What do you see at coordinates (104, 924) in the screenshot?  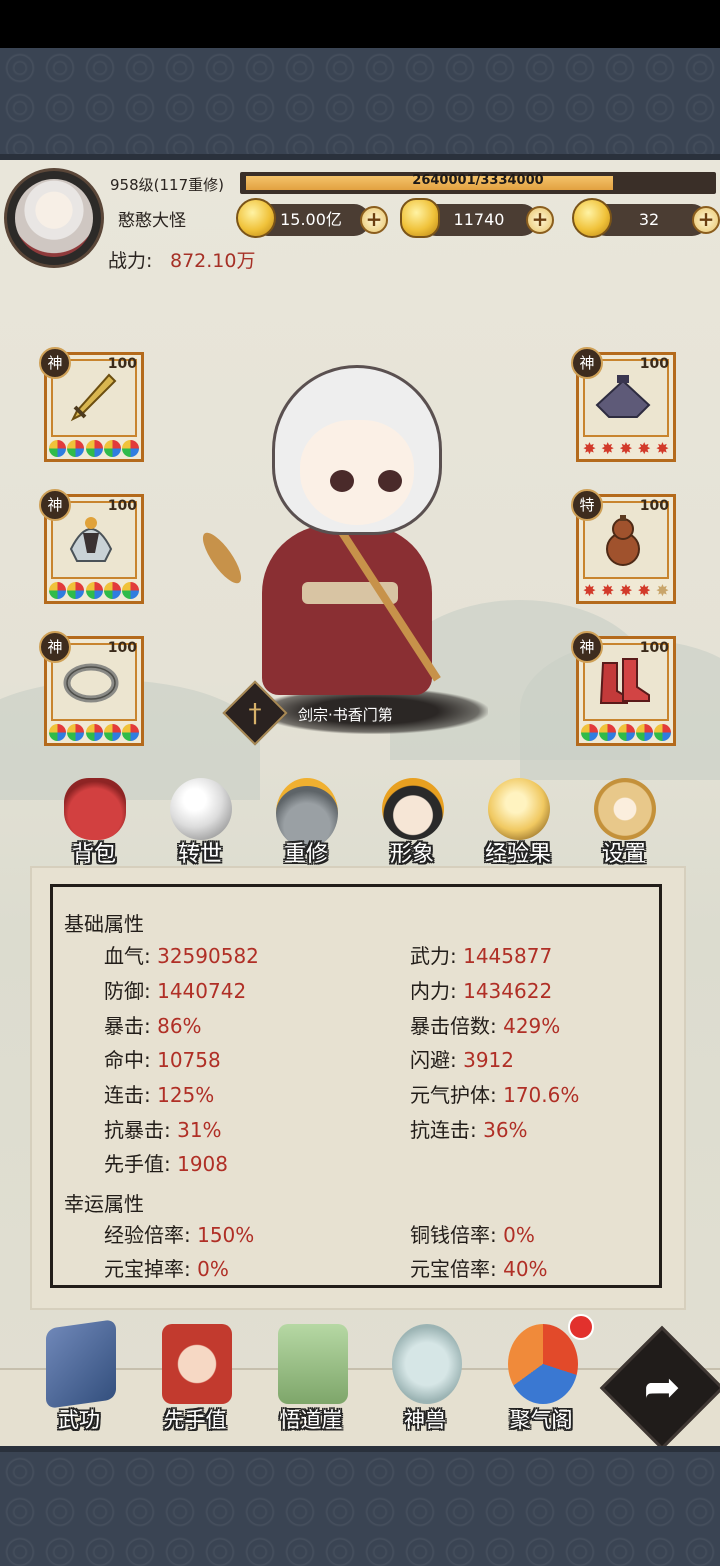 I see `base-stats-title: 基础属性` at bounding box center [104, 924].